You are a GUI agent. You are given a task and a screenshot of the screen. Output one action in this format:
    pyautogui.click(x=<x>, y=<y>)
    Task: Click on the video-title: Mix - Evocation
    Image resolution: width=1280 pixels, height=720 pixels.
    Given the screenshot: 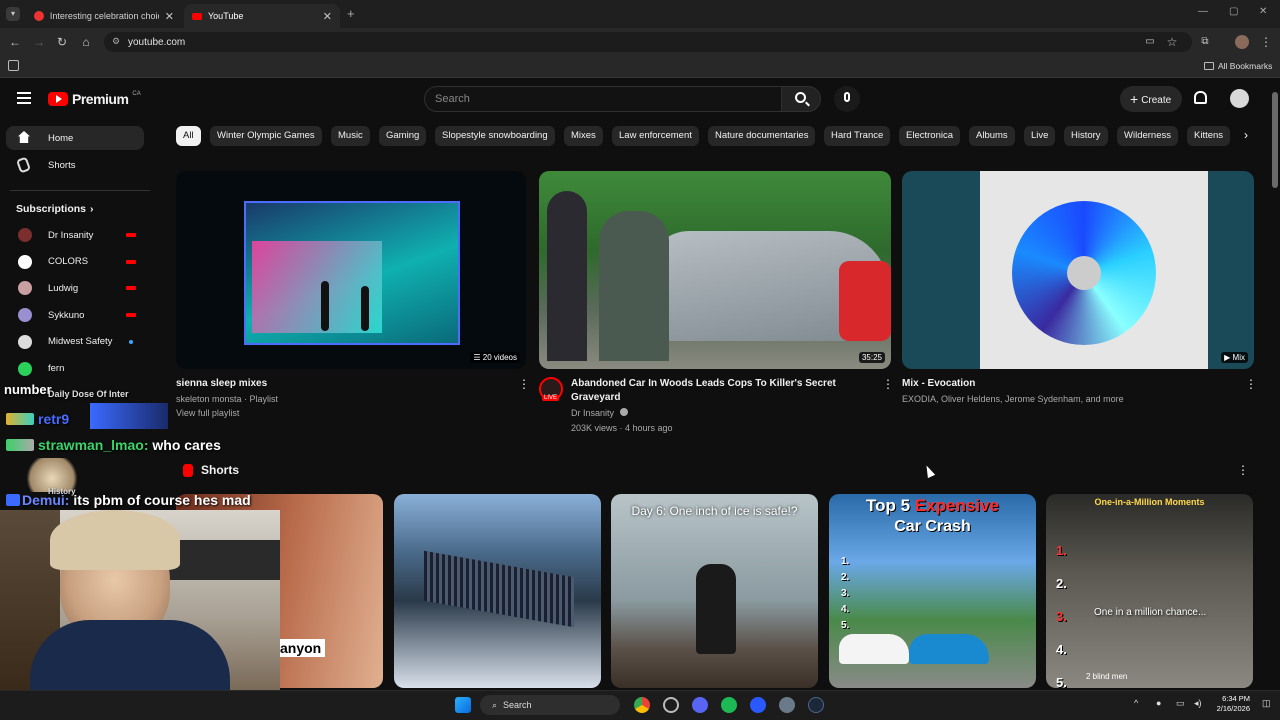 What is the action you would take?
    pyautogui.click(x=938, y=384)
    